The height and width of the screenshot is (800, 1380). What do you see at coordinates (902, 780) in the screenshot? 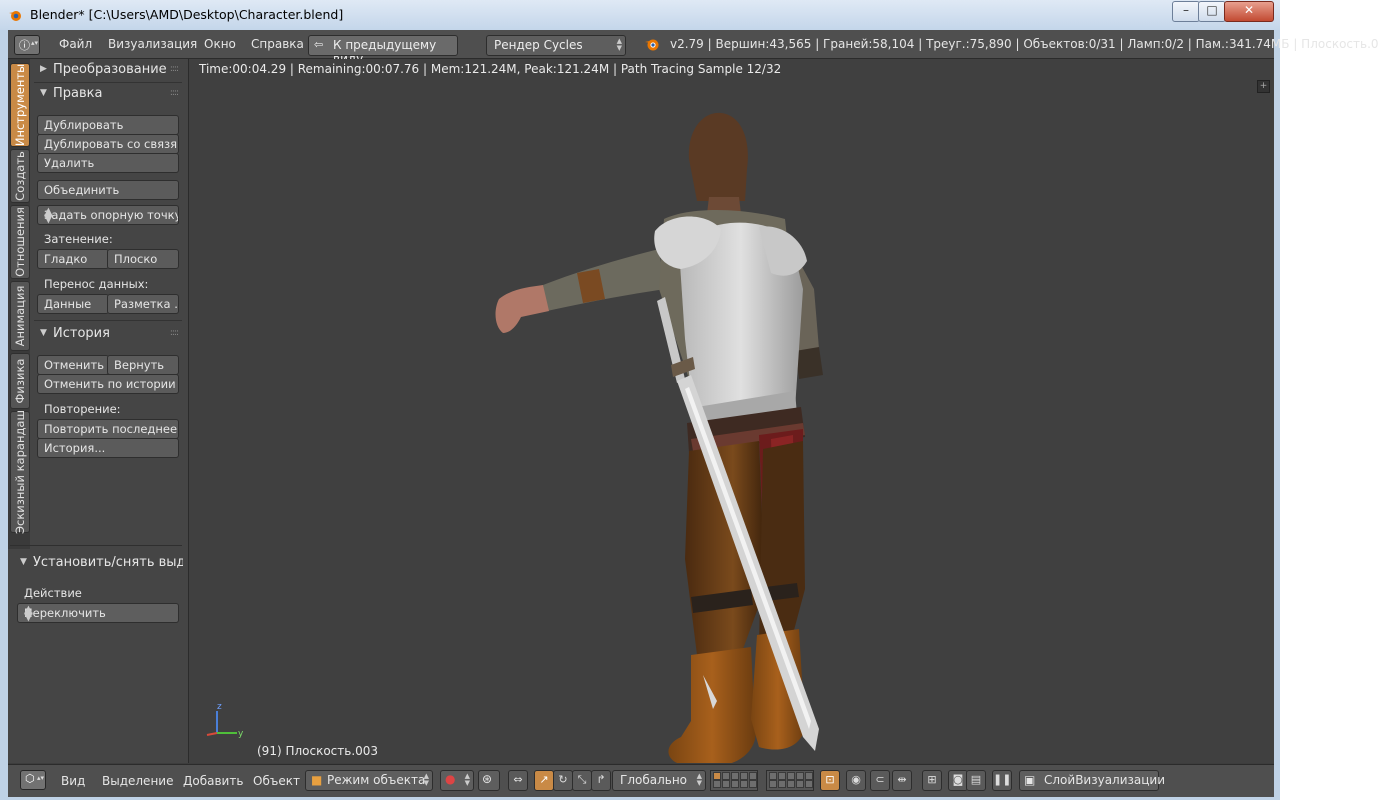
I see `snap-element-icon: ⇹` at bounding box center [902, 780].